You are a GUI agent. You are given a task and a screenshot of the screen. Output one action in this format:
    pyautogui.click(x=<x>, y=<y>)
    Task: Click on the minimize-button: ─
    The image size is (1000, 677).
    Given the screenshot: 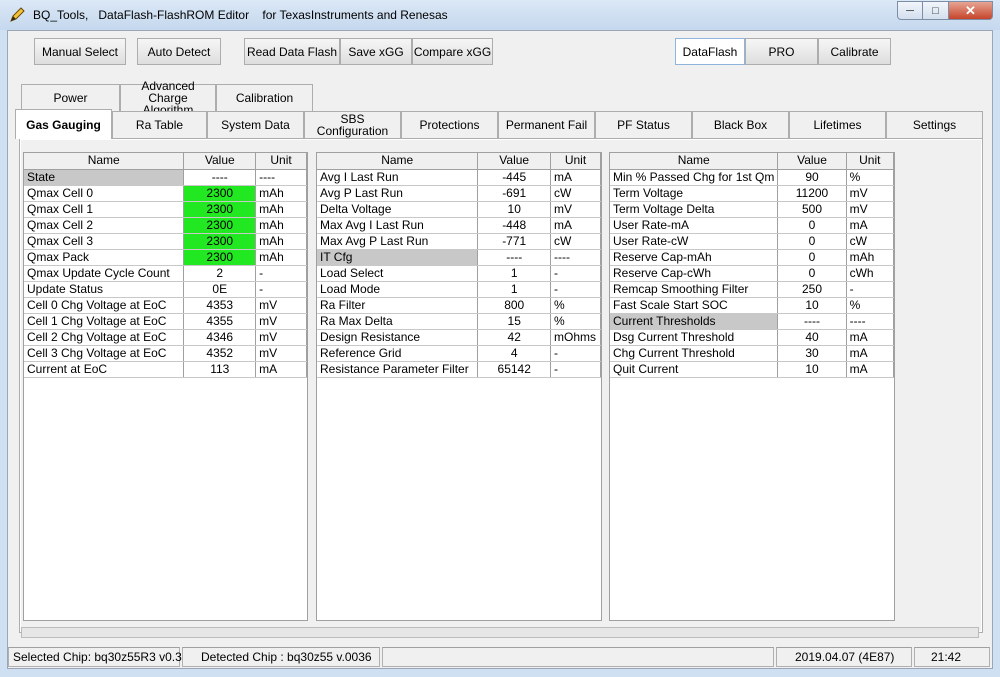 What is the action you would take?
    pyautogui.click(x=910, y=10)
    